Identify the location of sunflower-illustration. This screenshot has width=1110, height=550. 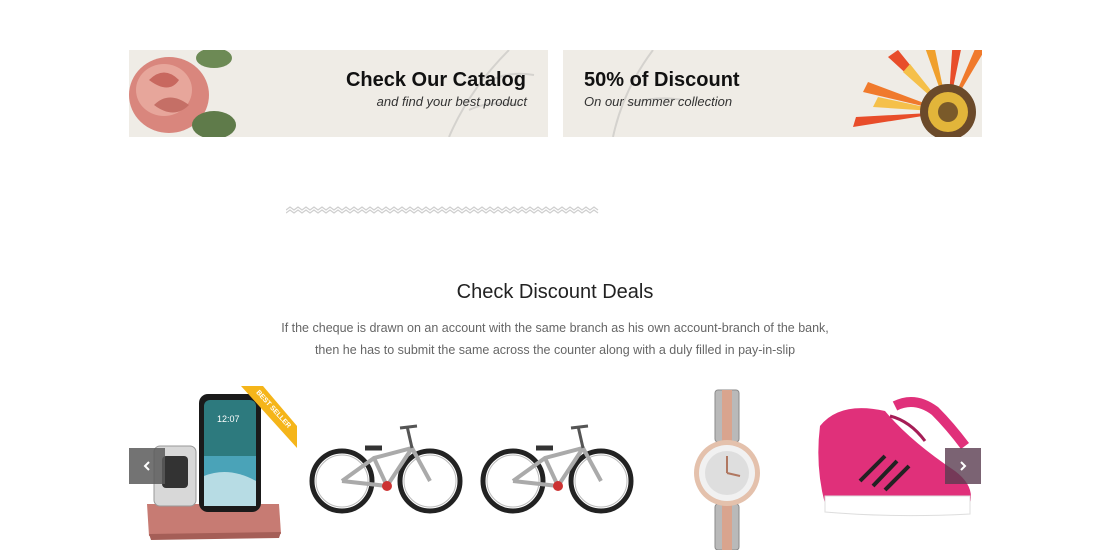
(917, 93).